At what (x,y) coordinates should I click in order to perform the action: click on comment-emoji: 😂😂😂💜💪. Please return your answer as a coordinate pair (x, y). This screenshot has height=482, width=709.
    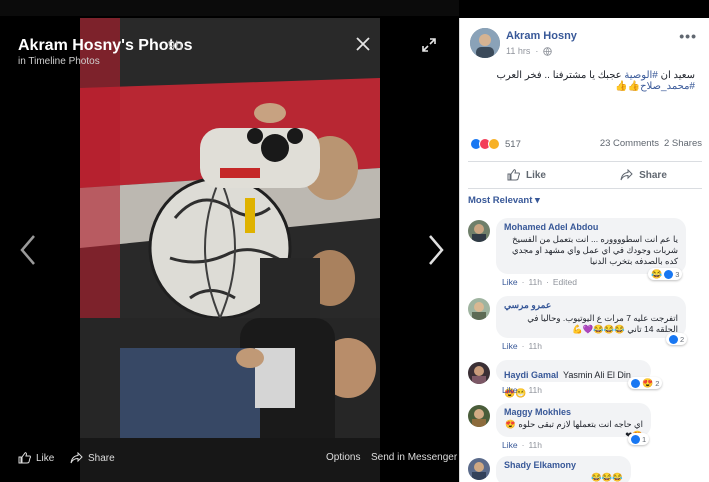
    Looking at the image, I should click on (598, 329).